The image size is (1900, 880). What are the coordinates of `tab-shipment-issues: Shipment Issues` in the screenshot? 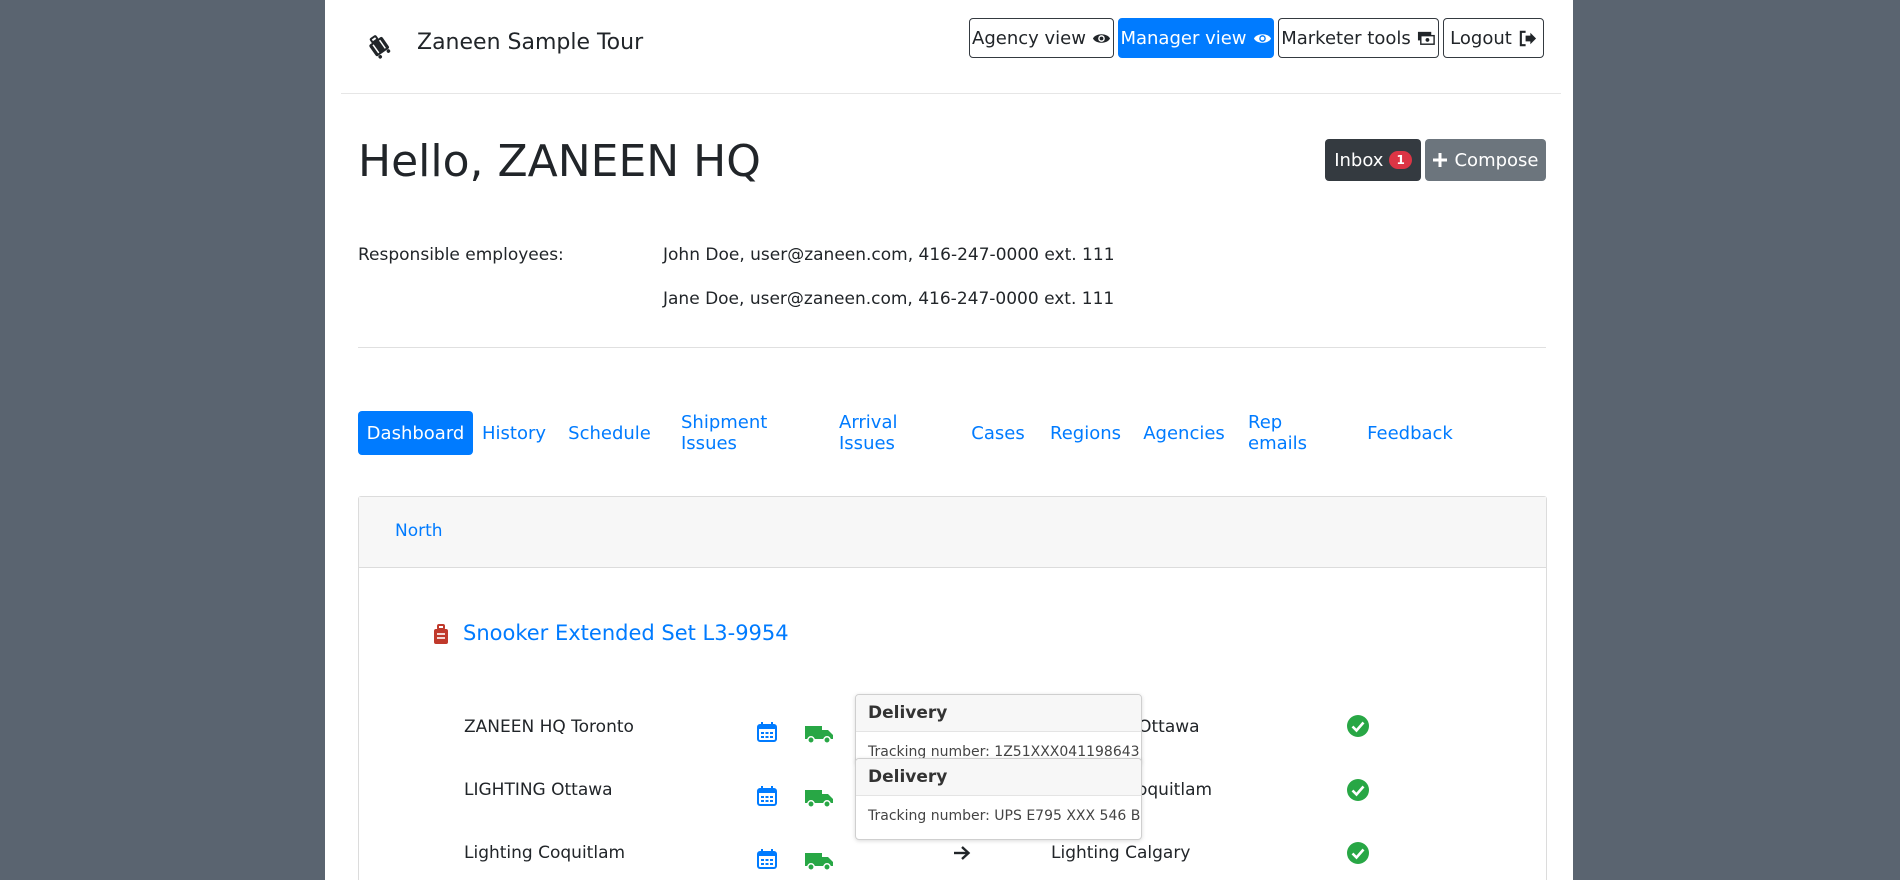 It's located at (747, 433).